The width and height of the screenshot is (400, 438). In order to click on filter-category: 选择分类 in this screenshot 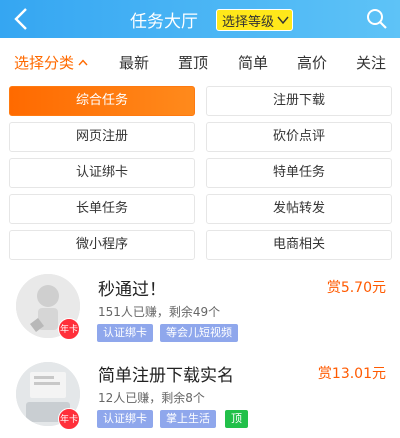, I will do `click(51, 62)`.